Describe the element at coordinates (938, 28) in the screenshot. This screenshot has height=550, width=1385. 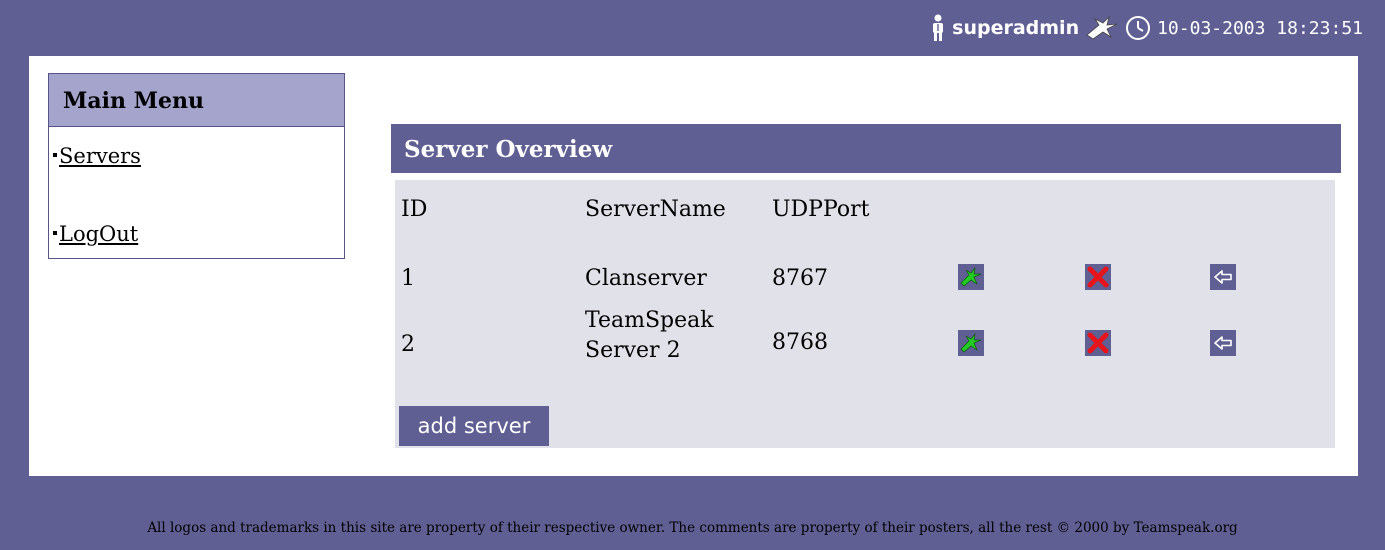
I see `person-icon` at that location.